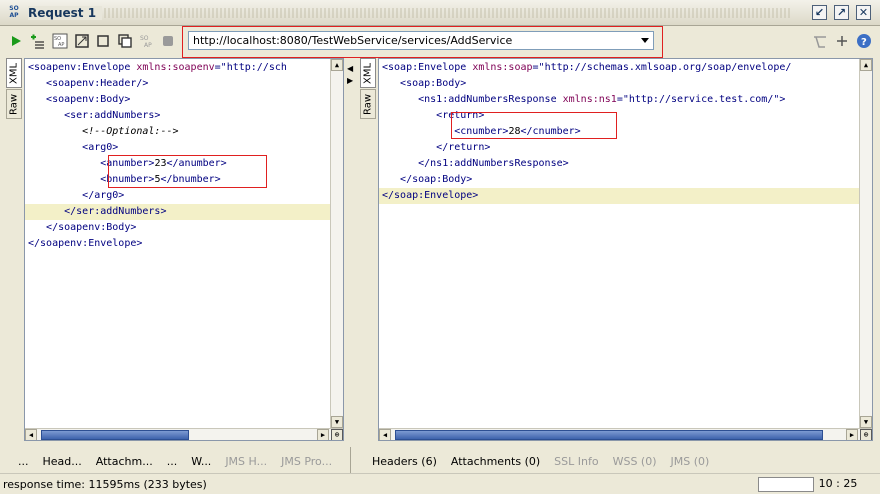  What do you see at coordinates (184, 116) in the screenshot?
I see `code-line: <ser:addNumbers>` at bounding box center [184, 116].